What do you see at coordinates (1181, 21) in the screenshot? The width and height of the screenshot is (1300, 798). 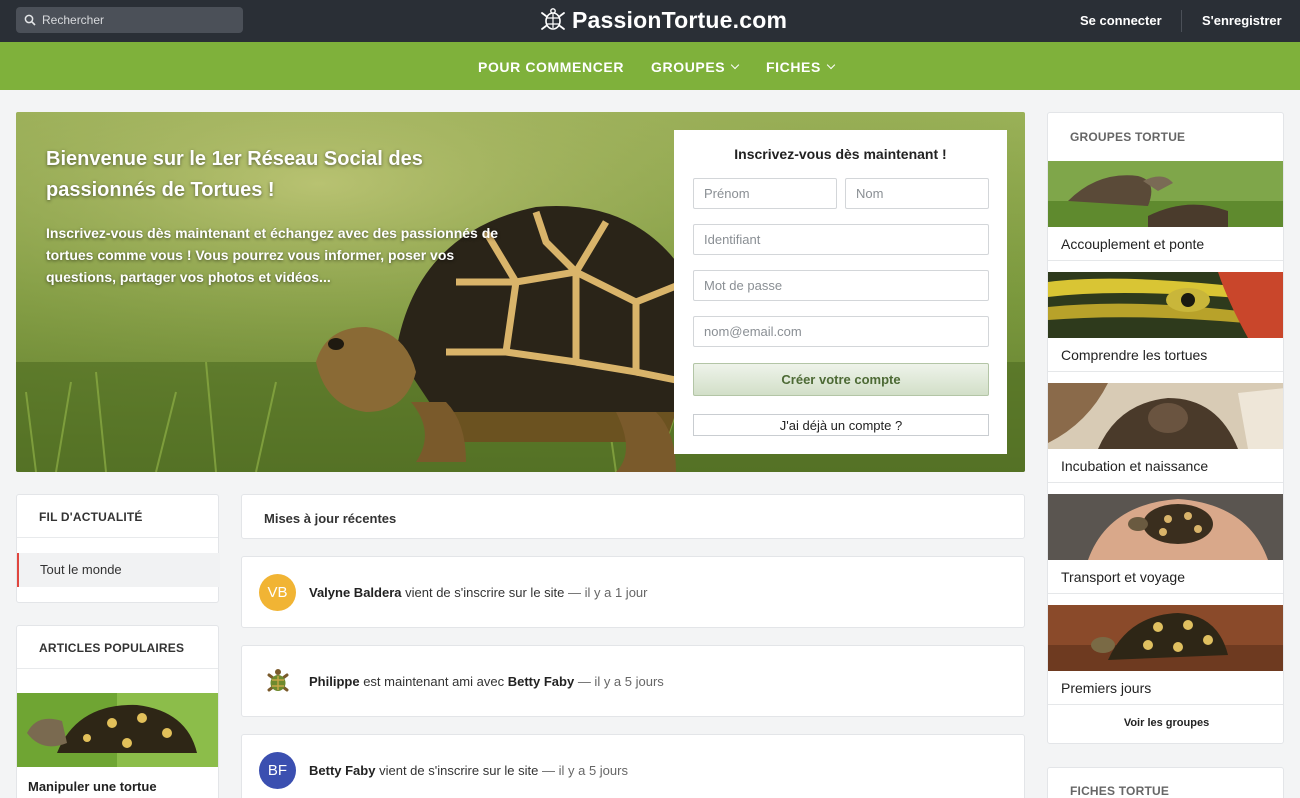 I see `topbar-divider` at bounding box center [1181, 21].